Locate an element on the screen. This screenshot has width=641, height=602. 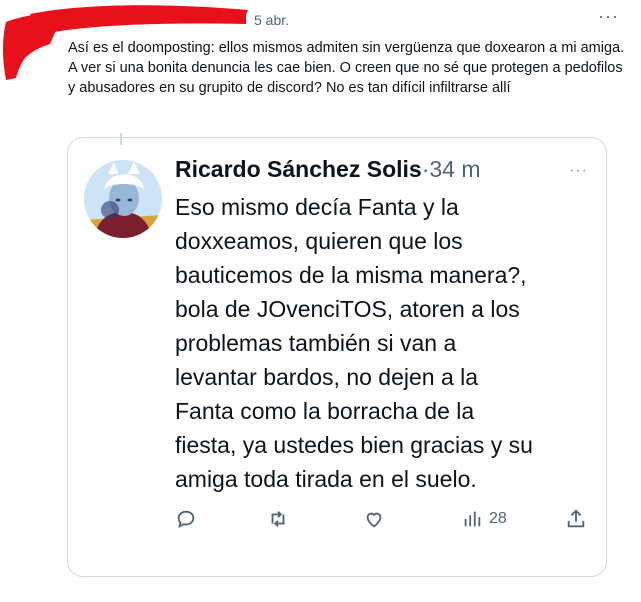
views-button: 28 is located at coordinates (484, 519).